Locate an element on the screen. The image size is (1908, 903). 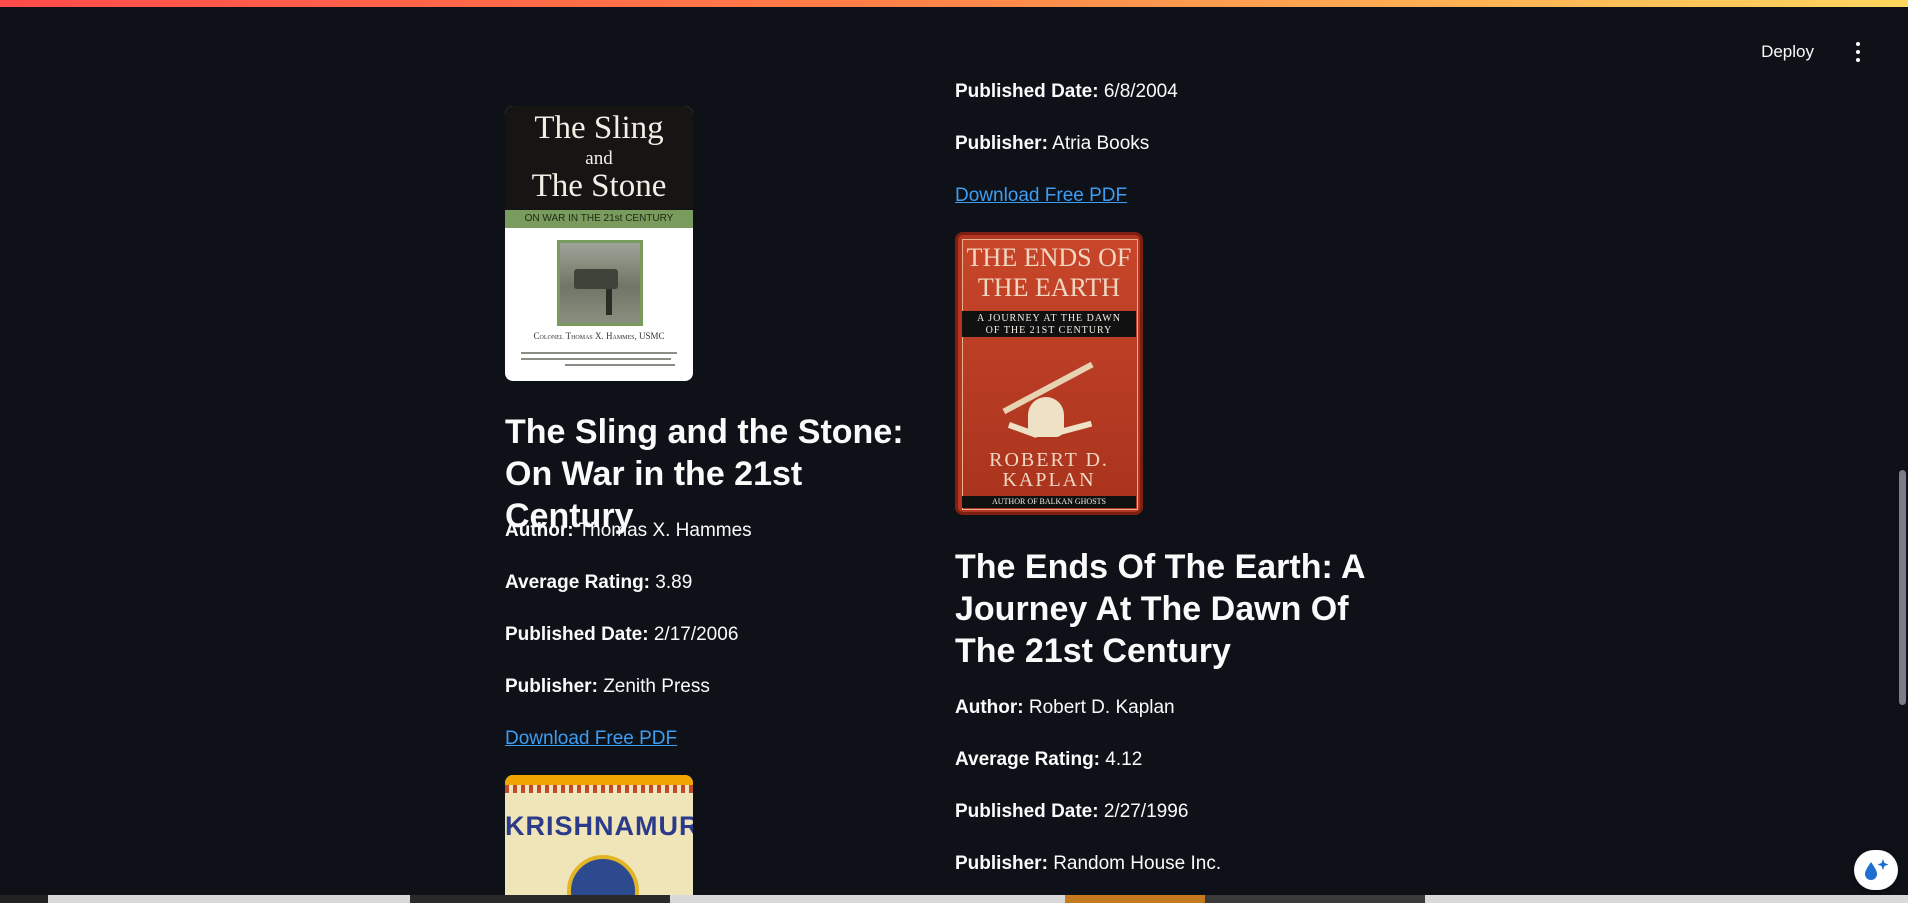
published-date-field: Published Date: 6/8/2004 is located at coordinates (1066, 92).